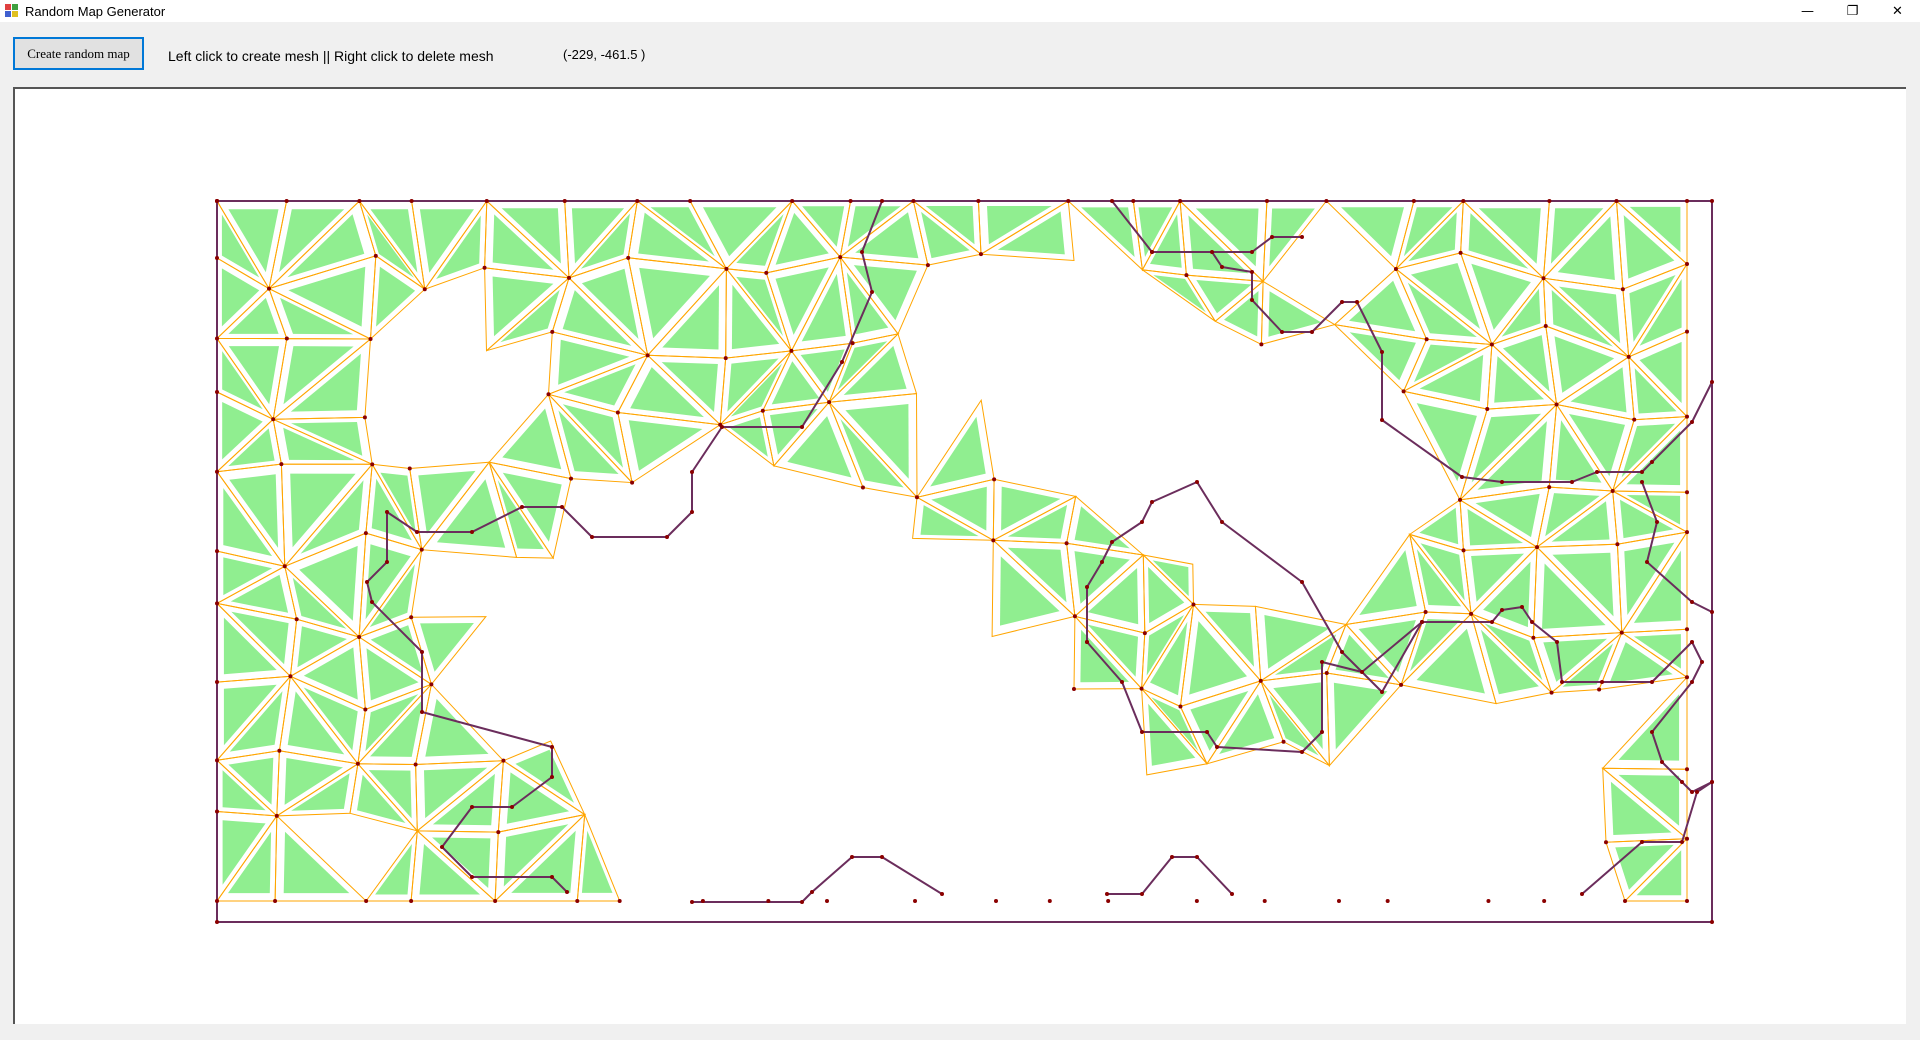  Describe the element at coordinates (95, 11) in the screenshot. I see `window-title: Random Map Generator` at that location.